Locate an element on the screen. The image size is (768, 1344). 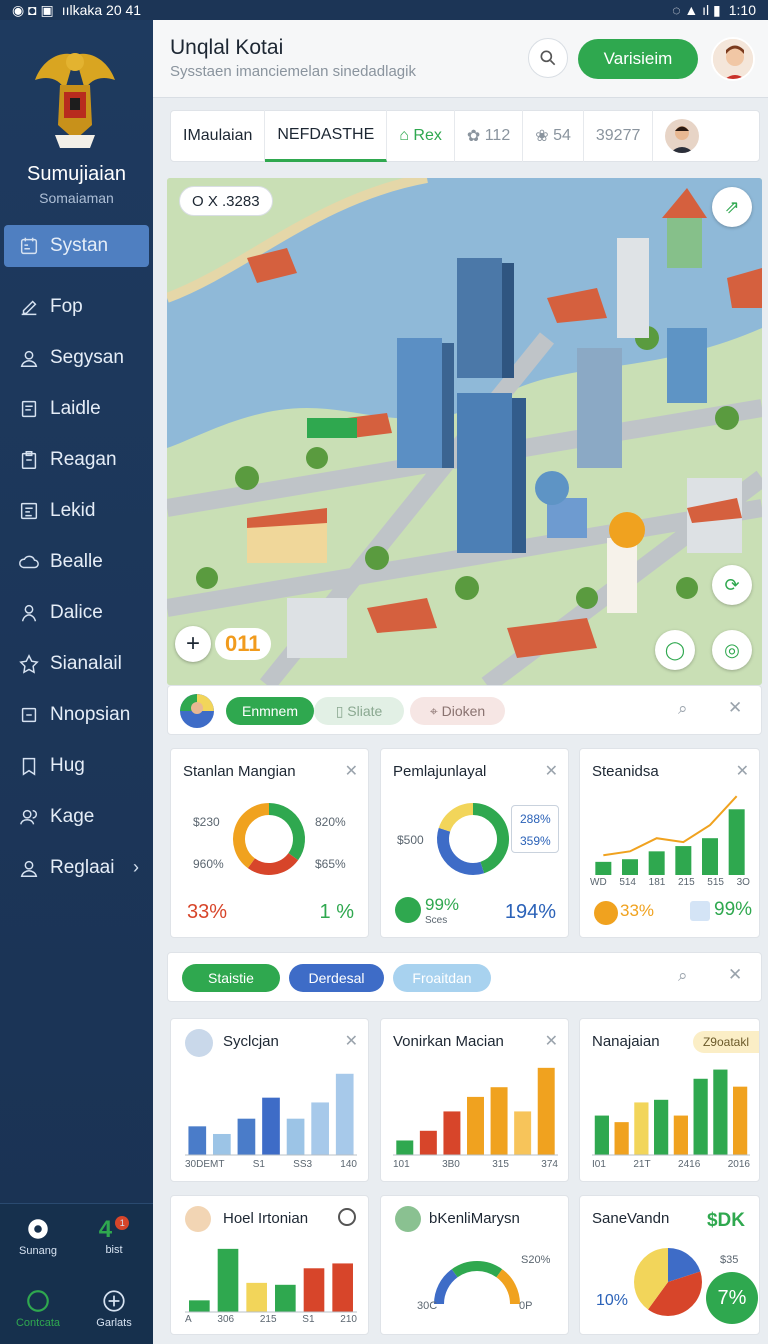
tab-39277: 39277 is located at coordinates (619, 136).